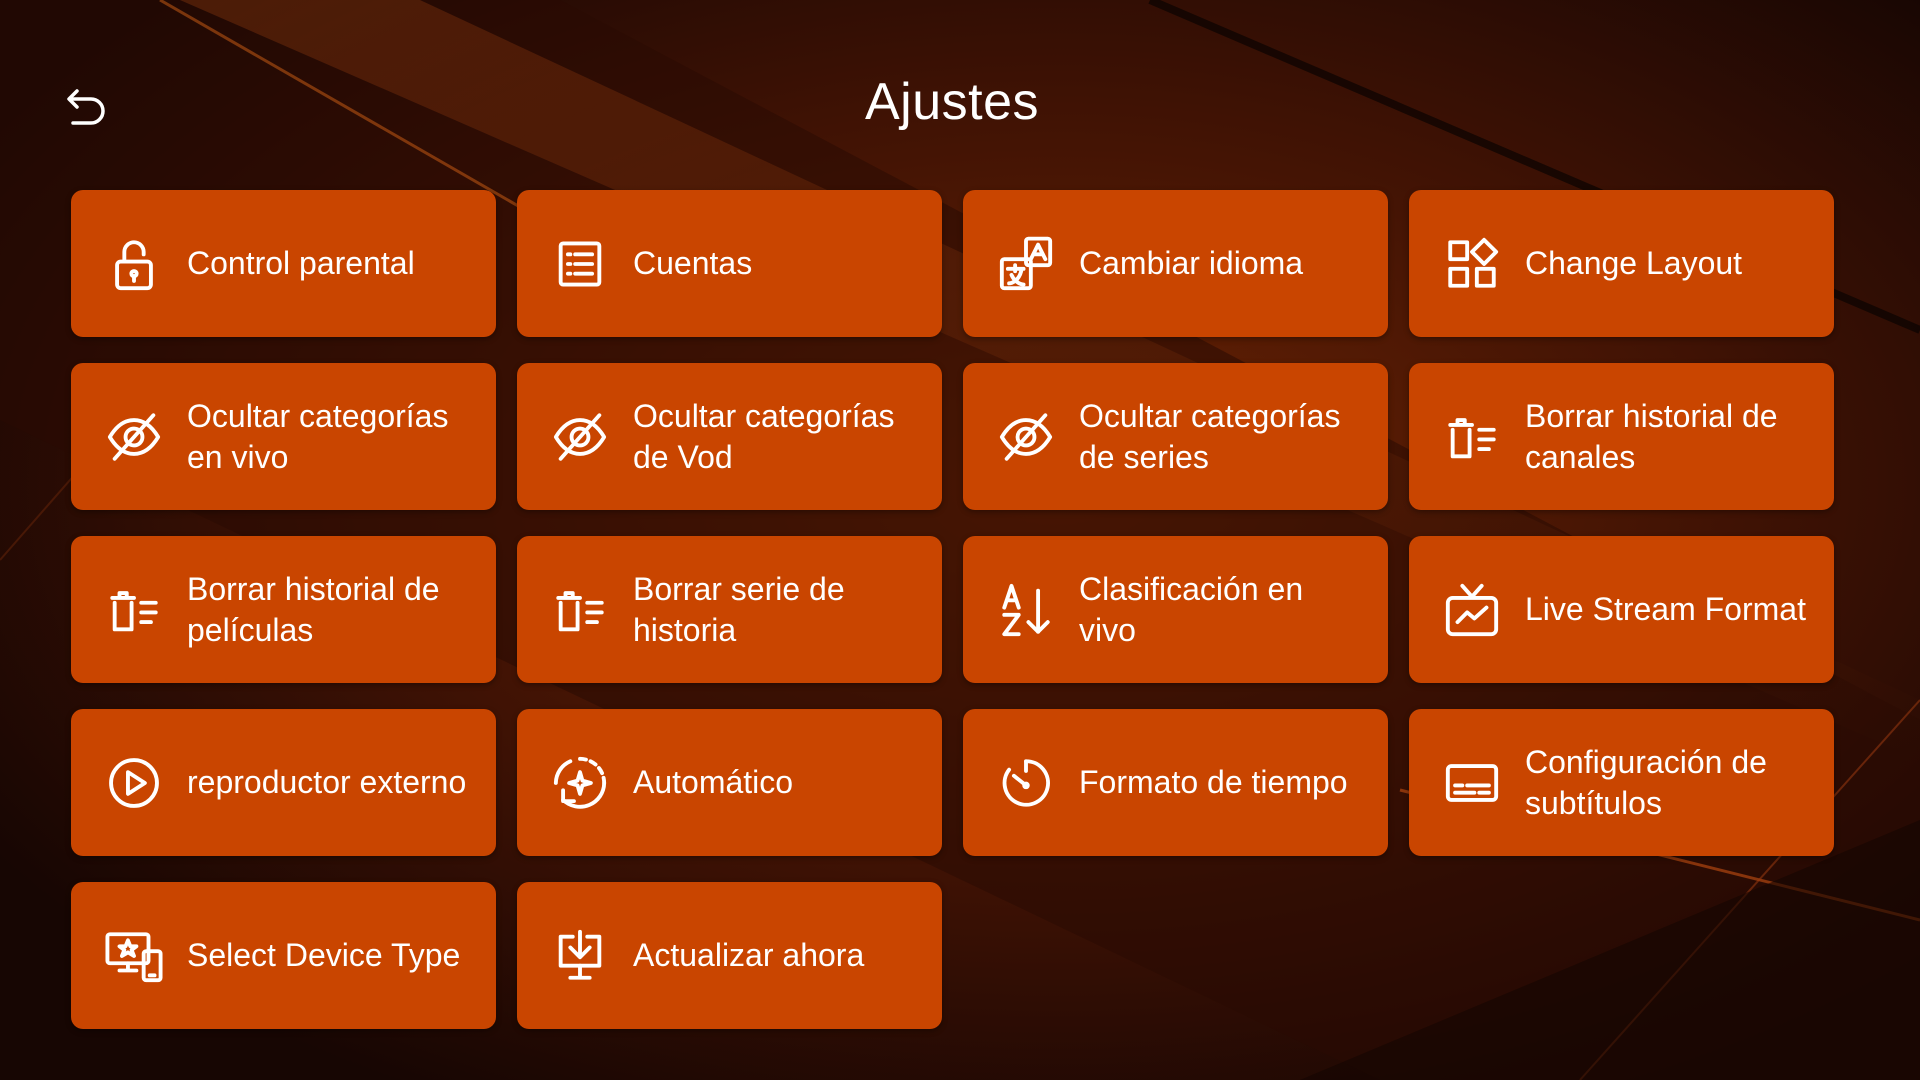  I want to click on borrar-historial-peliculas-button: Borrar historial de películas, so click(283, 609).